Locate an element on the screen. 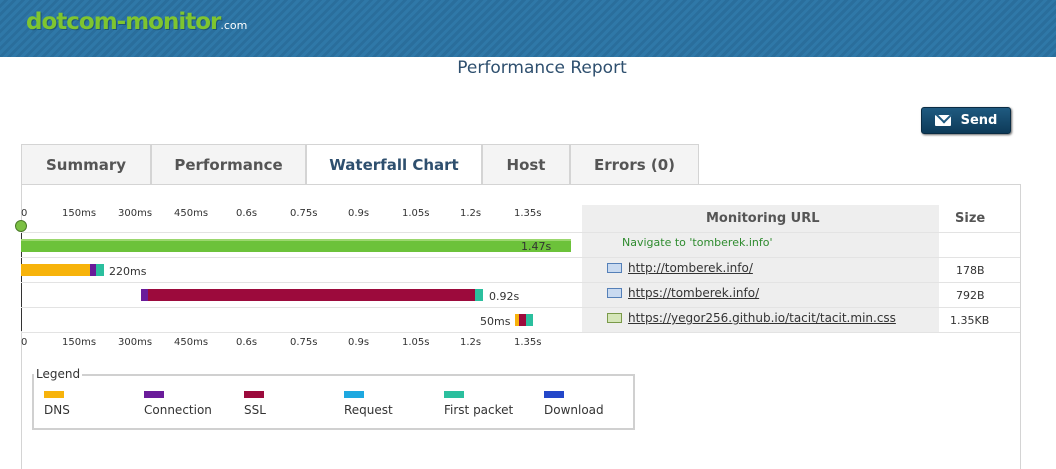  css-file-icon is located at coordinates (614, 318).